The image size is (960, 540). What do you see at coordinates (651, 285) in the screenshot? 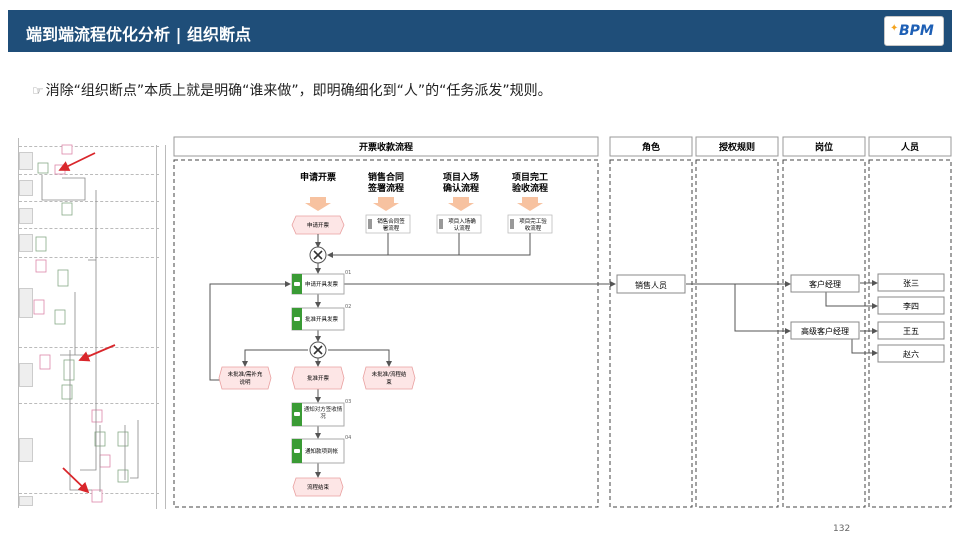
I see `role-label: 销售人员` at bounding box center [651, 285].